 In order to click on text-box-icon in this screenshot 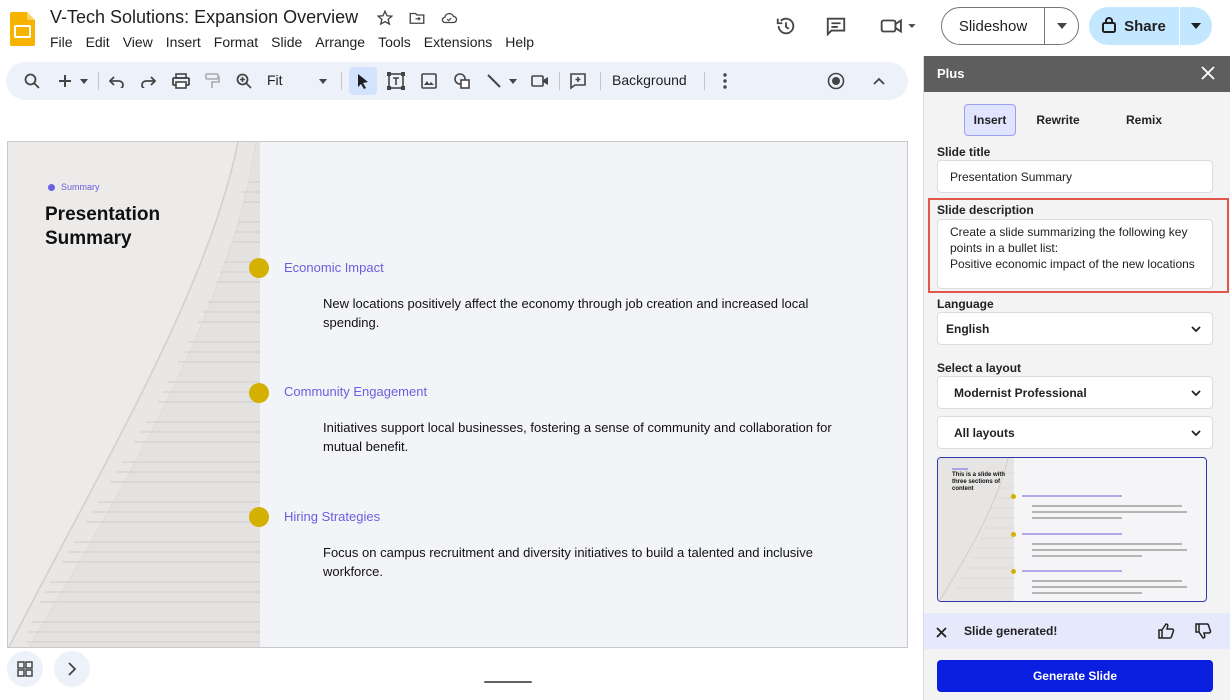, I will do `click(396, 81)`.